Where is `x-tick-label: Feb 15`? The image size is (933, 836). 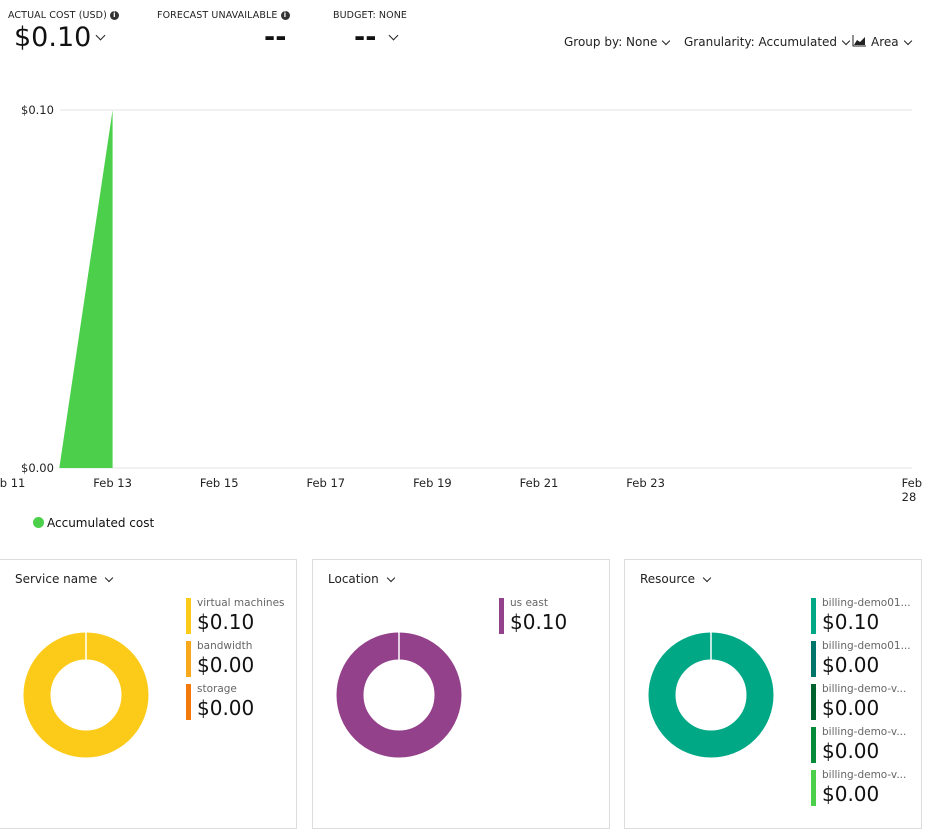
x-tick-label: Feb 15 is located at coordinates (219, 483).